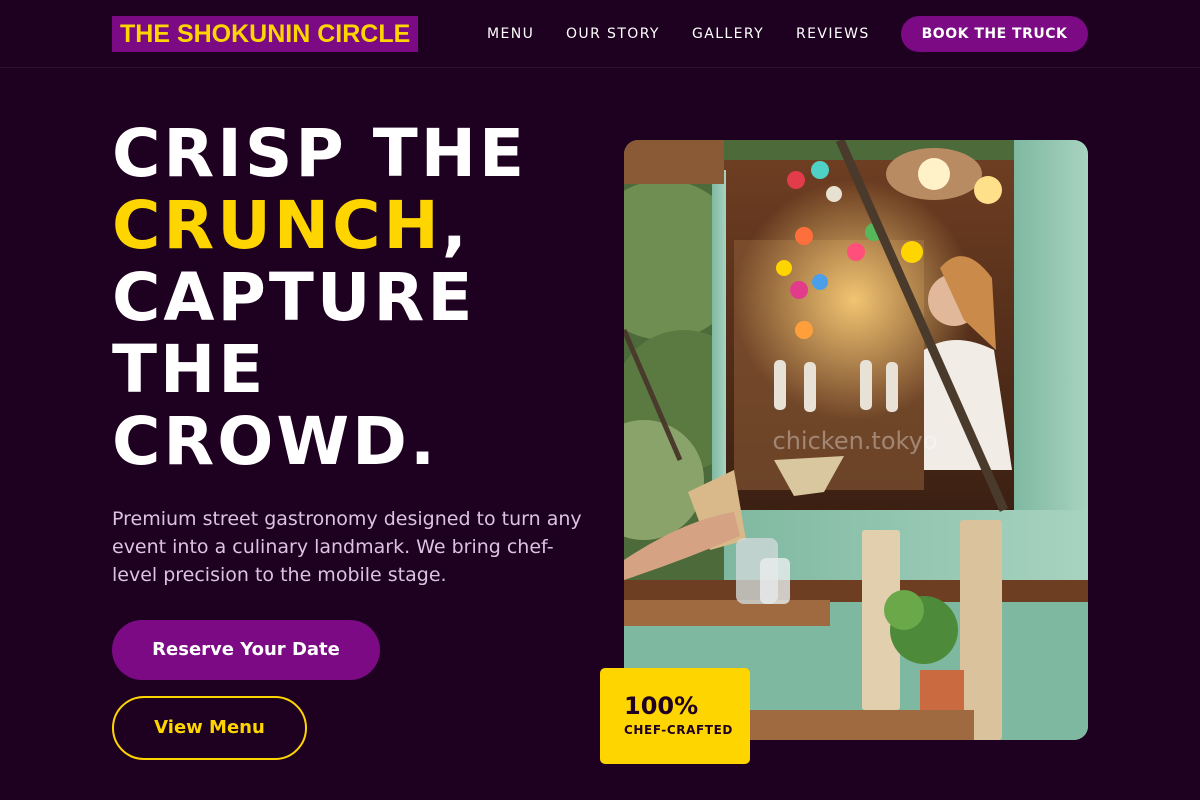 The height and width of the screenshot is (800, 1200). What do you see at coordinates (510, 34) in the screenshot?
I see `nav-link-menu: MENU` at bounding box center [510, 34].